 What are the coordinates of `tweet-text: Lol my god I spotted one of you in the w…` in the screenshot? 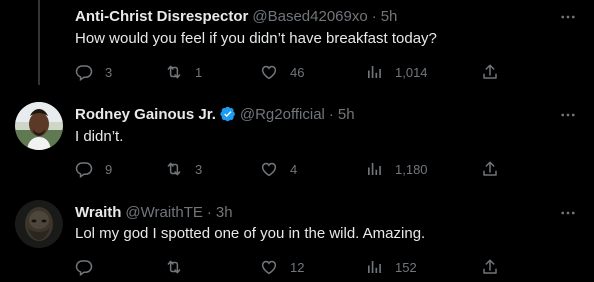 It's located at (250, 233).